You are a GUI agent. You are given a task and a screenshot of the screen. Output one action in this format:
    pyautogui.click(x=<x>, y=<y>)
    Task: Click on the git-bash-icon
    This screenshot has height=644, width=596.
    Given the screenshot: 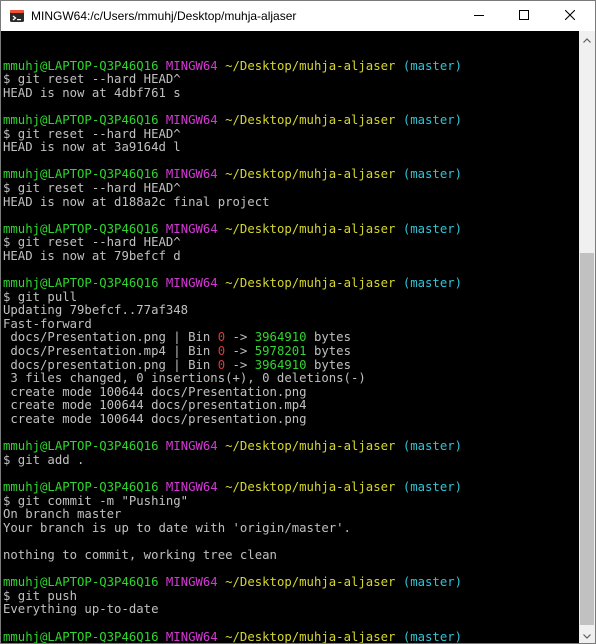 What is the action you would take?
    pyautogui.click(x=17, y=16)
    